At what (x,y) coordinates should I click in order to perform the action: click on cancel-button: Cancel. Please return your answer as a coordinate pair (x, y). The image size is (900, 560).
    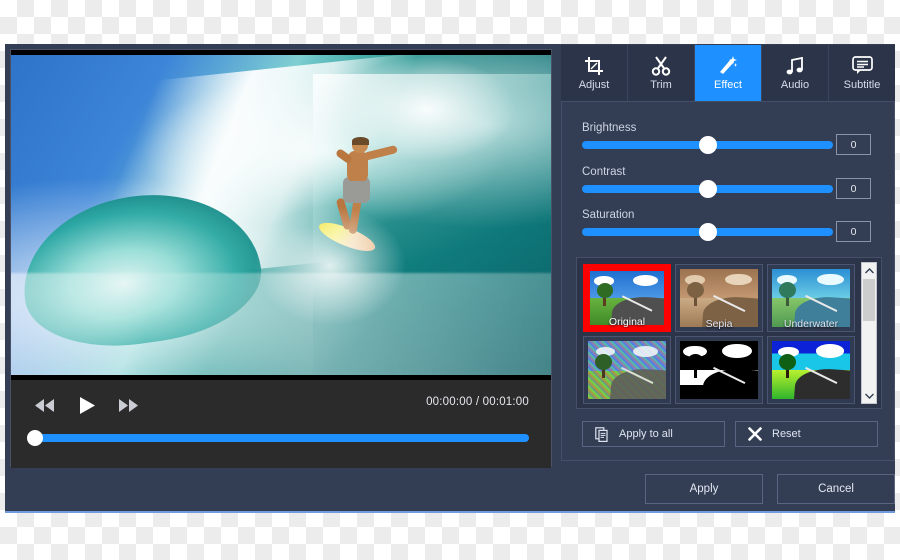
    Looking at the image, I should click on (836, 489).